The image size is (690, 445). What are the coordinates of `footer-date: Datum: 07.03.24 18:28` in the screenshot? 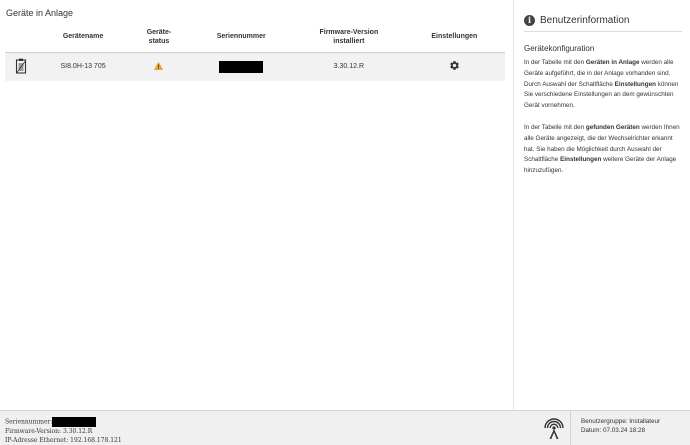 It's located at (613, 430).